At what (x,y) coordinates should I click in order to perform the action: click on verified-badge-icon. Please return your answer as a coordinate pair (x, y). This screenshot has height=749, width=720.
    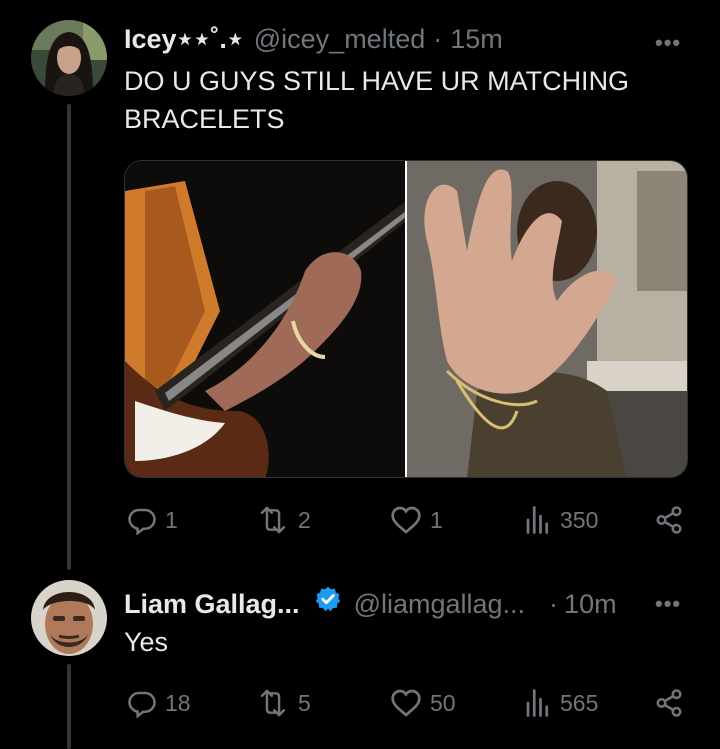
    Looking at the image, I should click on (327, 599).